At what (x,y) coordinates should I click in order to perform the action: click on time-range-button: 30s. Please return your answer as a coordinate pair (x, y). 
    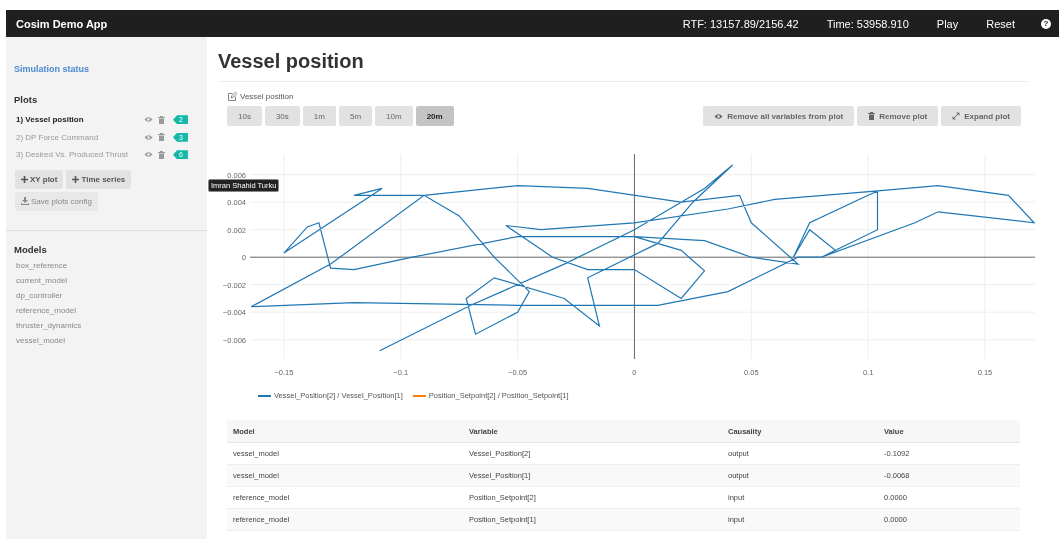
    Looking at the image, I should click on (282, 116).